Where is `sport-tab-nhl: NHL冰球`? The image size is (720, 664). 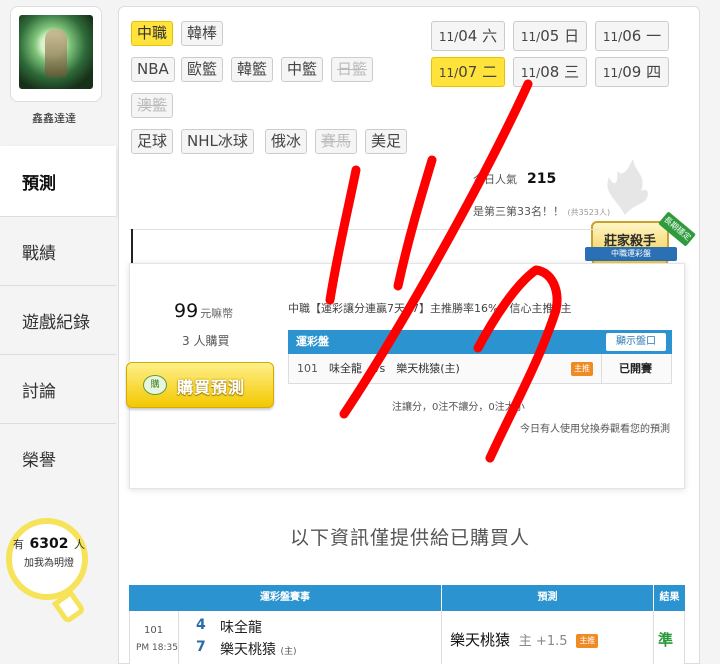 sport-tab-nhl: NHL冰球 is located at coordinates (217, 141).